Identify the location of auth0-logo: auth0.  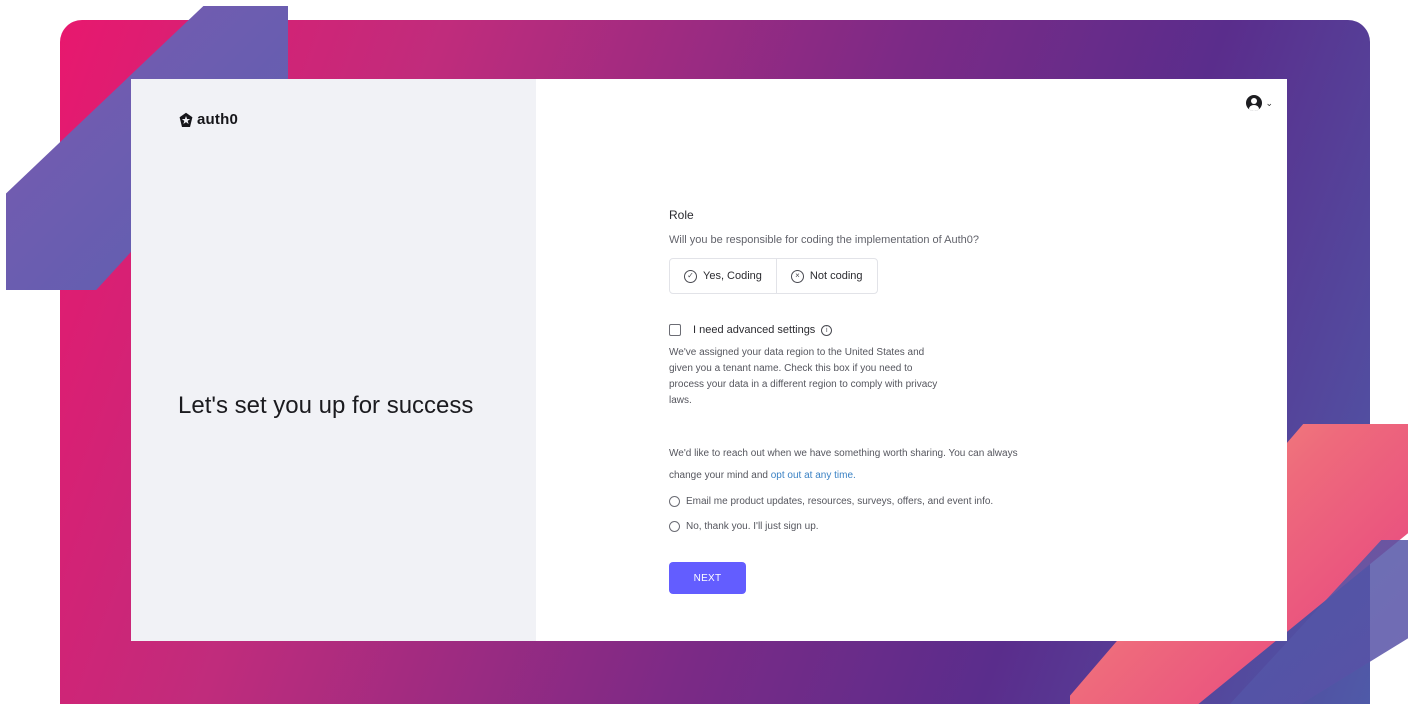
(208, 119).